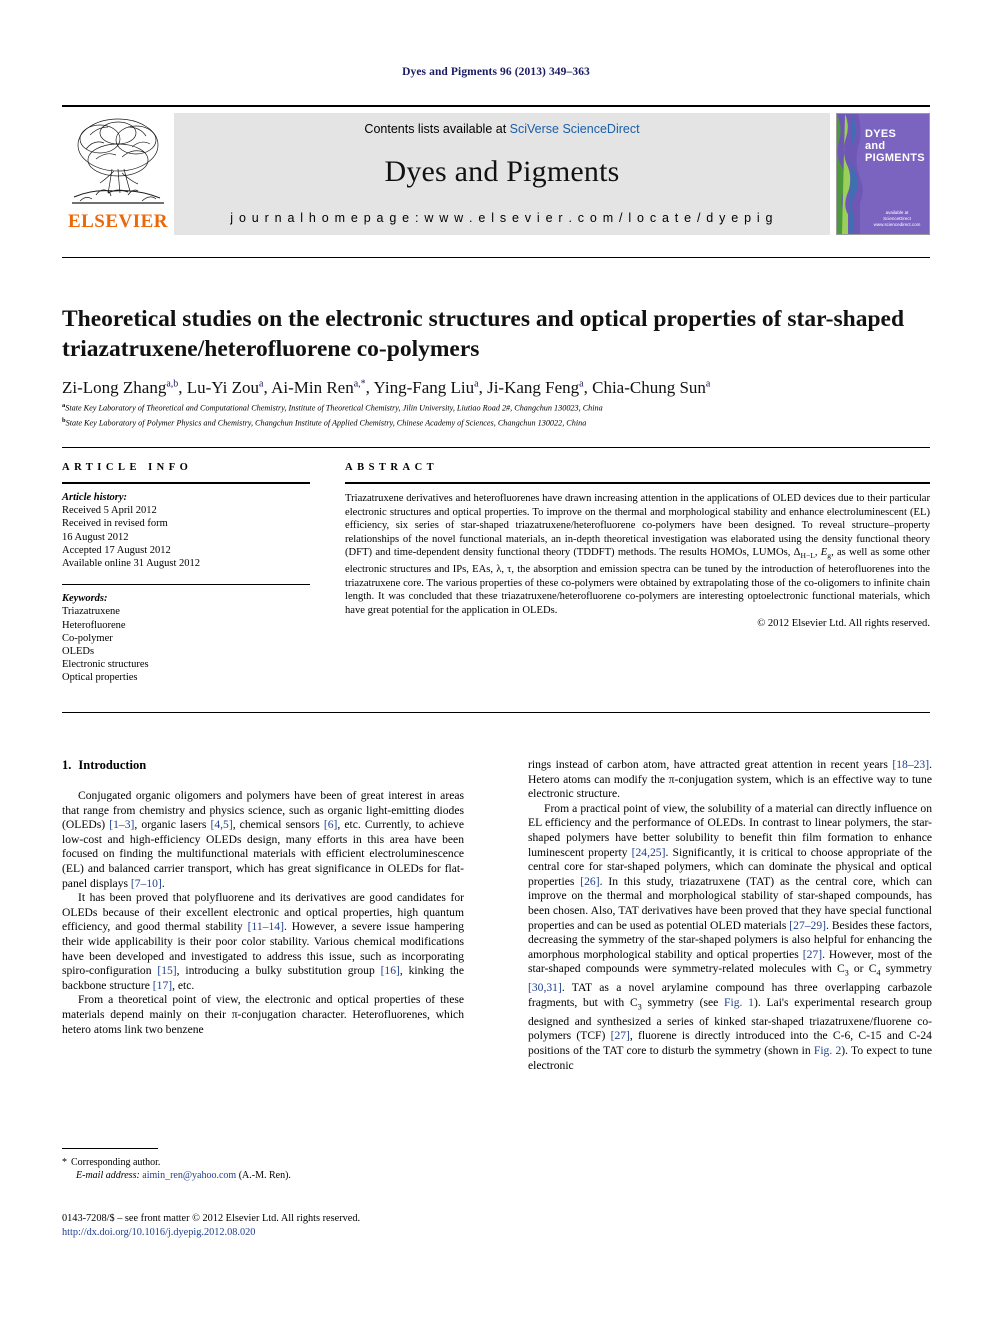 This screenshot has height=1323, width=992. What do you see at coordinates (496, 257) in the screenshot?
I see `title-divider` at bounding box center [496, 257].